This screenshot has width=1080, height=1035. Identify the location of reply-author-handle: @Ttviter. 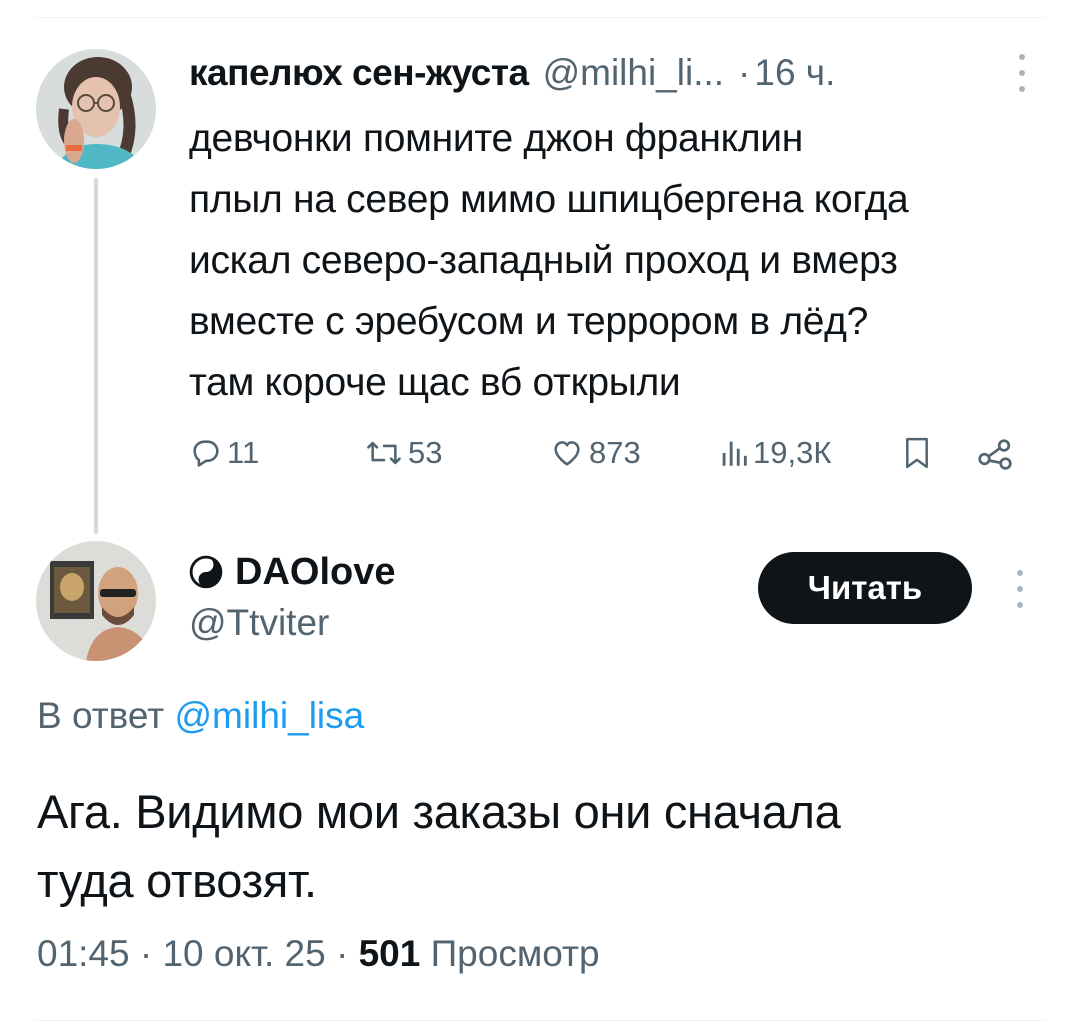
(259, 623).